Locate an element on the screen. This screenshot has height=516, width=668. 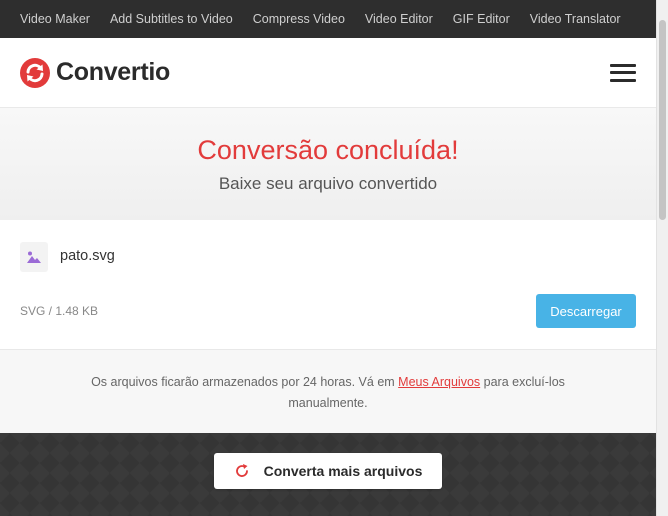
convert-more-label: Converta mais arquivos is located at coordinates (343, 471).